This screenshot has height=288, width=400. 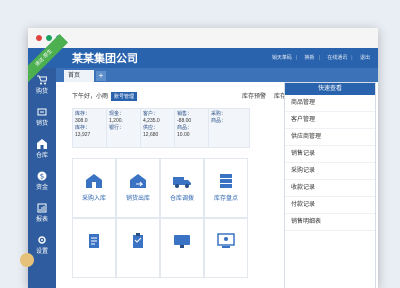 I want to click on sidebar-item-label: 设置, so click(x=41, y=252).